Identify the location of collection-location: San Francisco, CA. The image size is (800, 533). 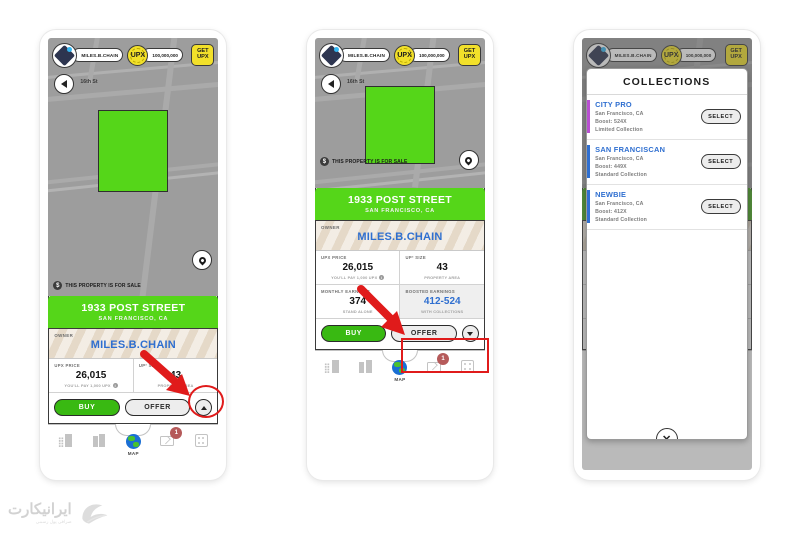
(619, 114).